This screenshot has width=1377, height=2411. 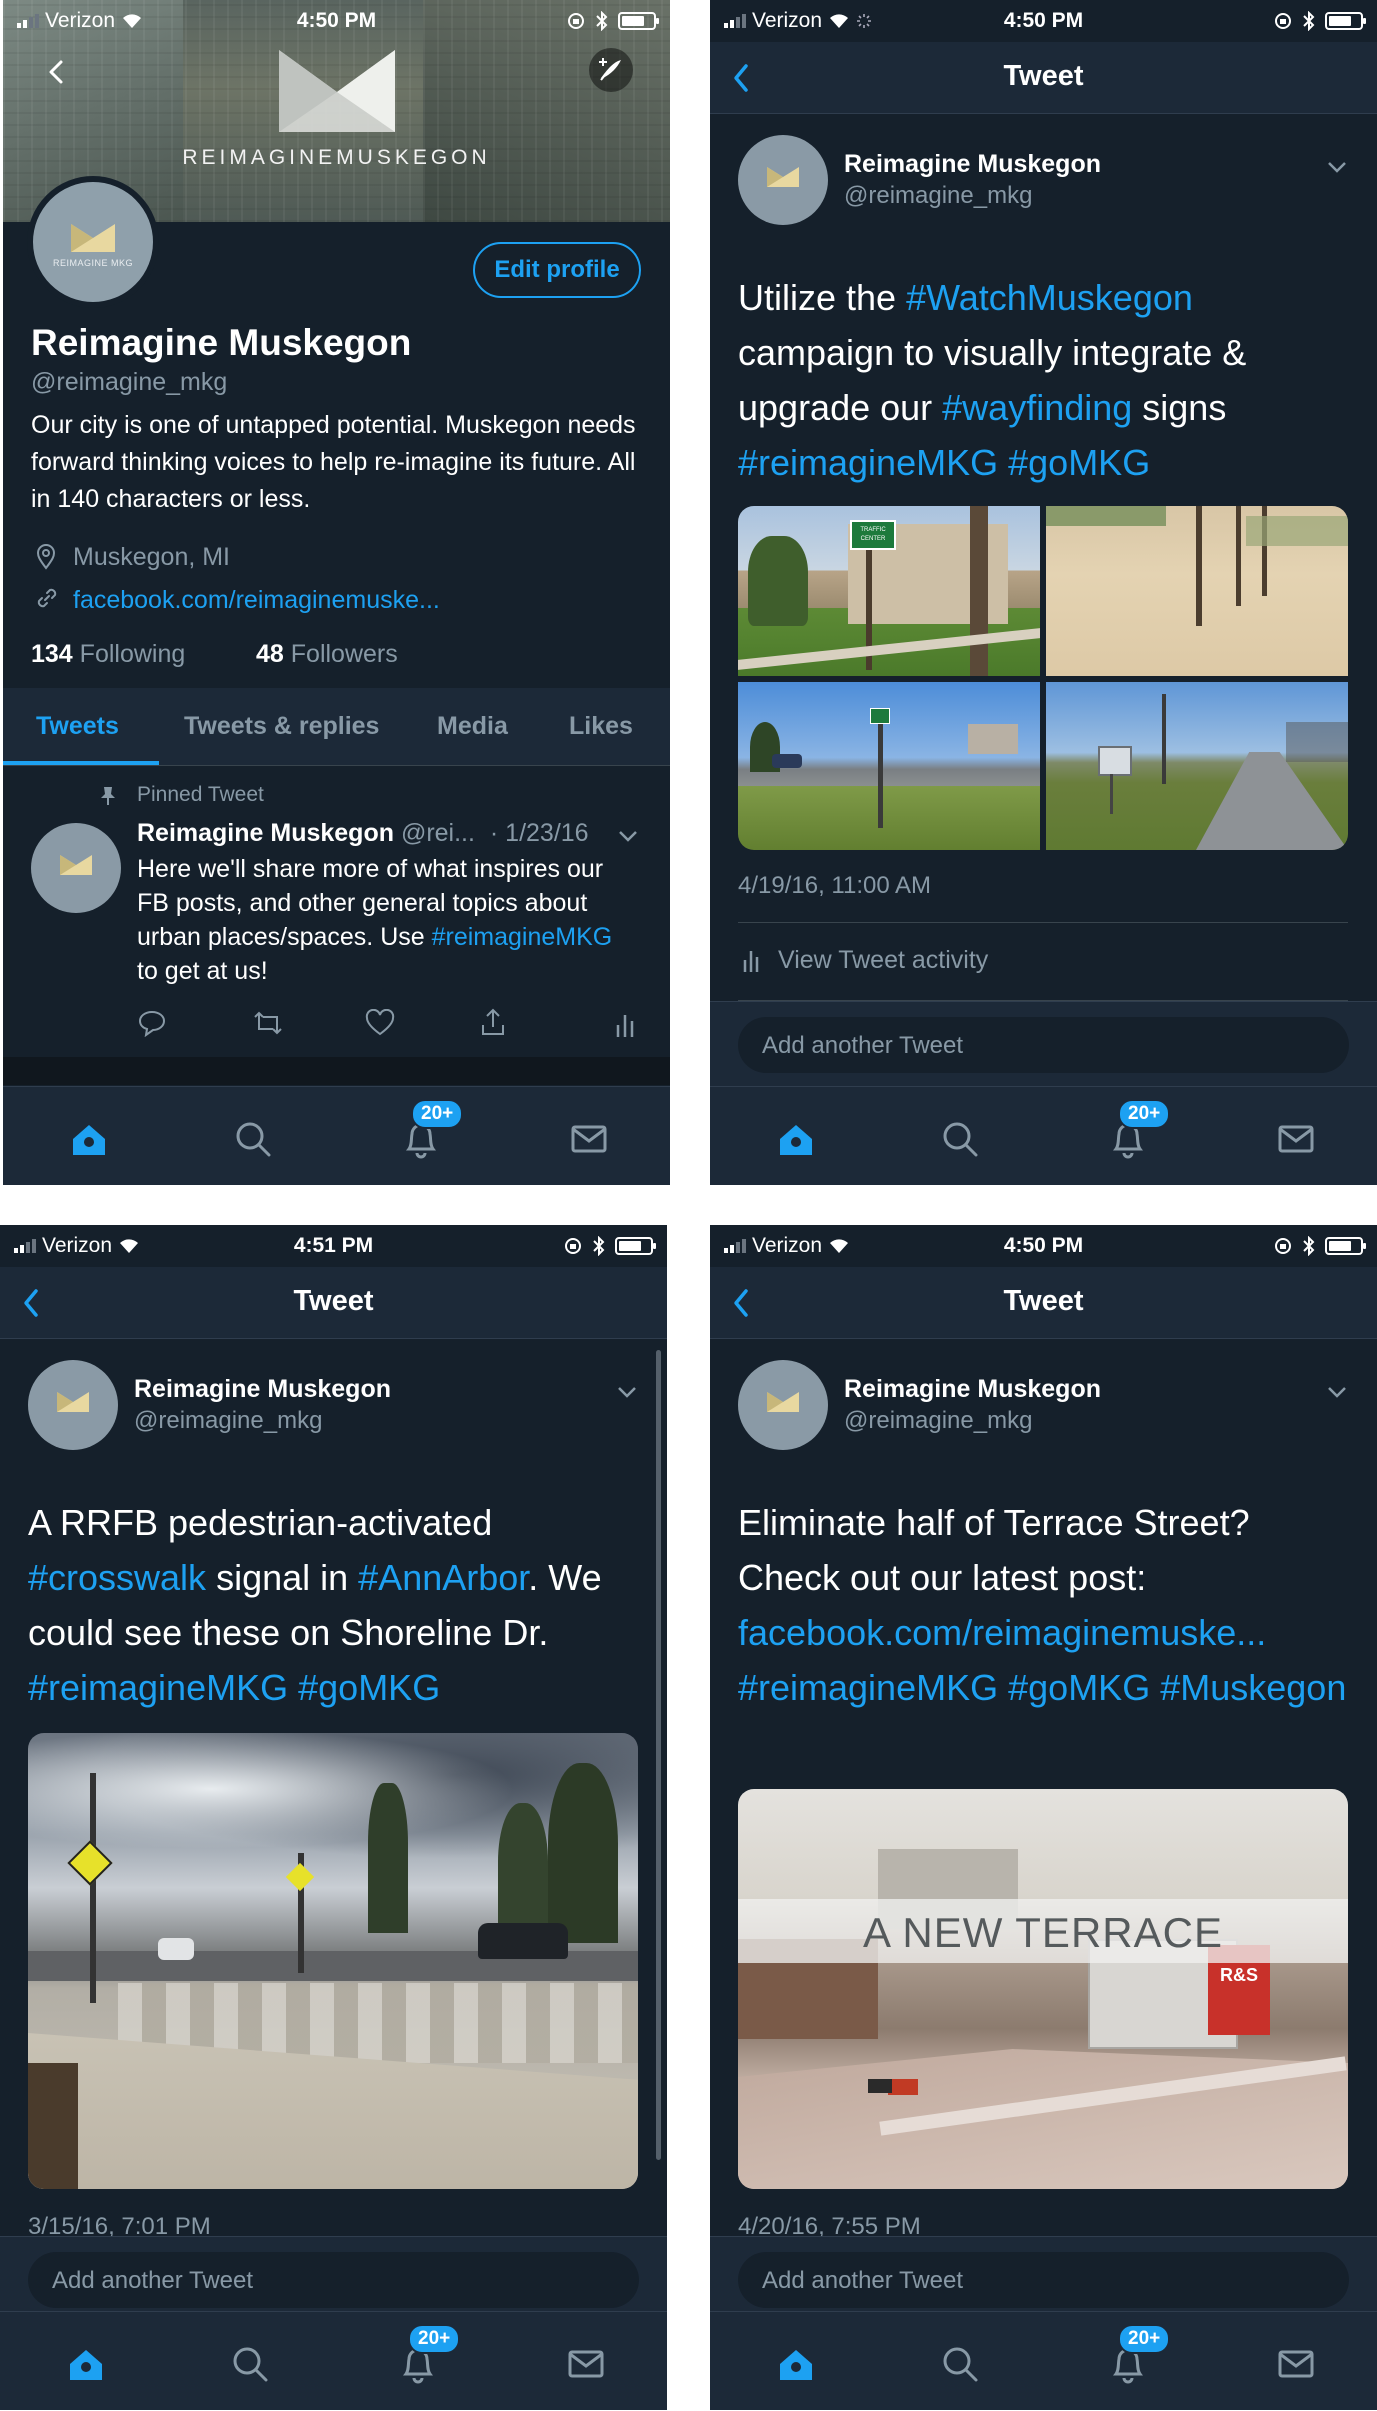 I want to click on orientation-lock-icon, so click(x=1283, y=21).